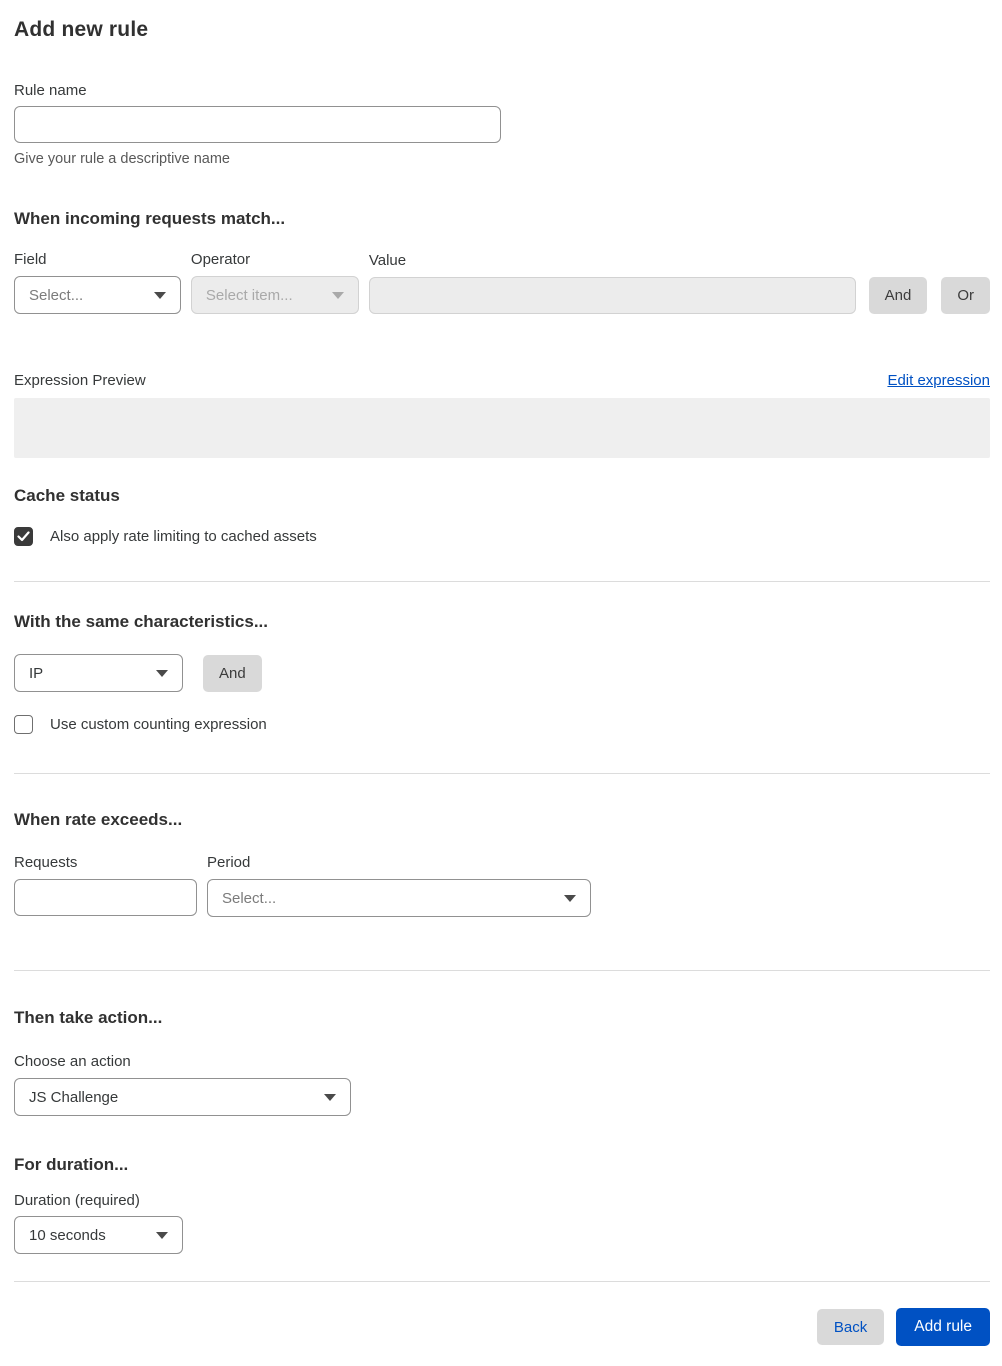  I want to click on and-button: And, so click(898, 295).